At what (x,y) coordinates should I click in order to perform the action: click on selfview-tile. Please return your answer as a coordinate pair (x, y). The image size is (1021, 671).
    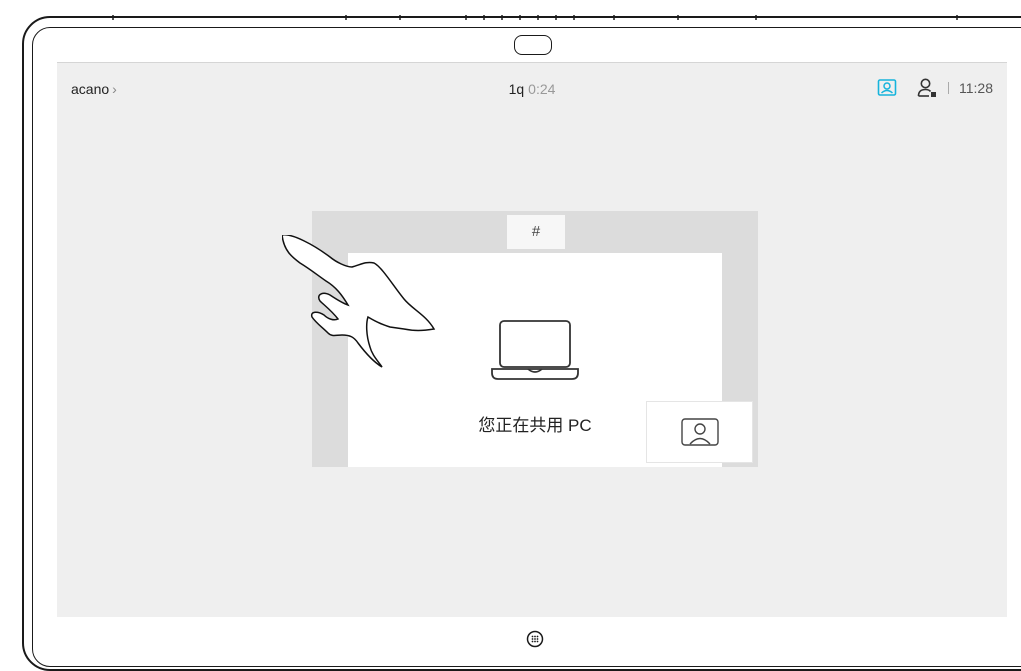
    Looking at the image, I should click on (699, 432).